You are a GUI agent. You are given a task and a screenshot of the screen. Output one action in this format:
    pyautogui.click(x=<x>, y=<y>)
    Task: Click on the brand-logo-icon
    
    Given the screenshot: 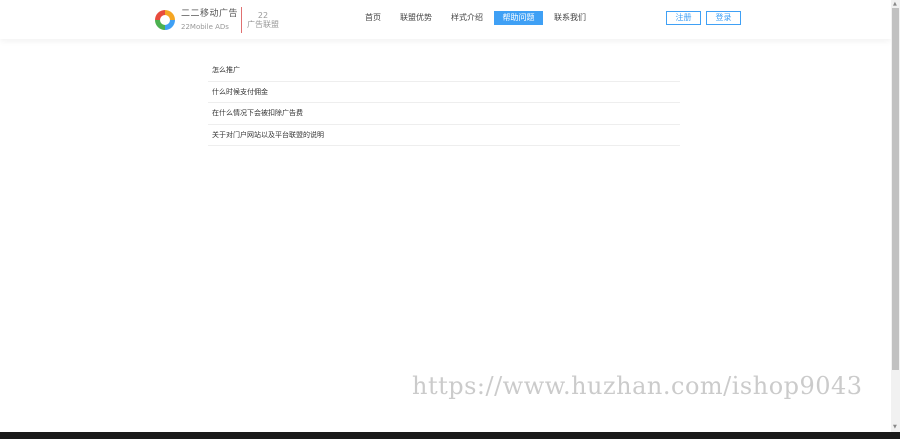 What is the action you would take?
    pyautogui.click(x=165, y=20)
    